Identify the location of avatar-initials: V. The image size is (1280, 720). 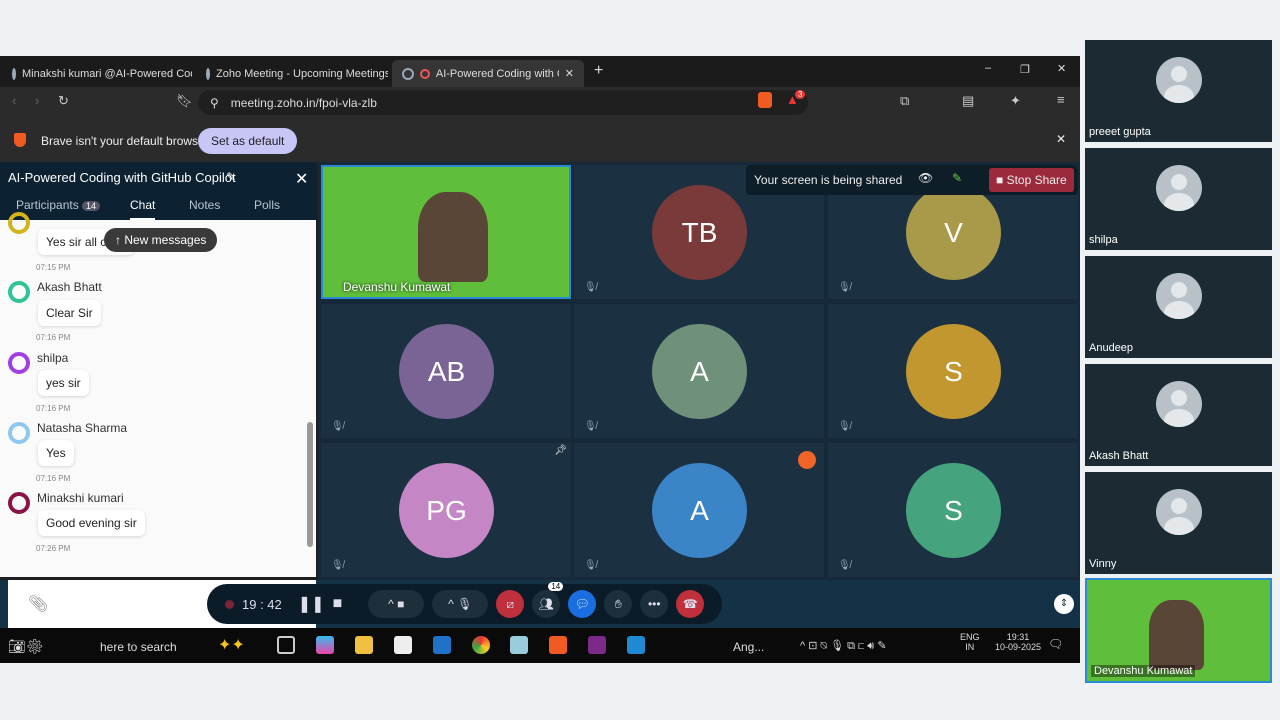
(953, 232).